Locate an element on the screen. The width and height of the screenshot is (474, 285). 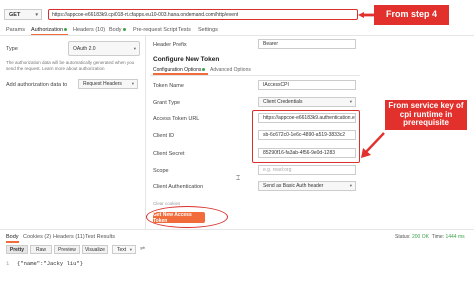
client-authentication-label: Client Authentication is located at coordinates (178, 187).